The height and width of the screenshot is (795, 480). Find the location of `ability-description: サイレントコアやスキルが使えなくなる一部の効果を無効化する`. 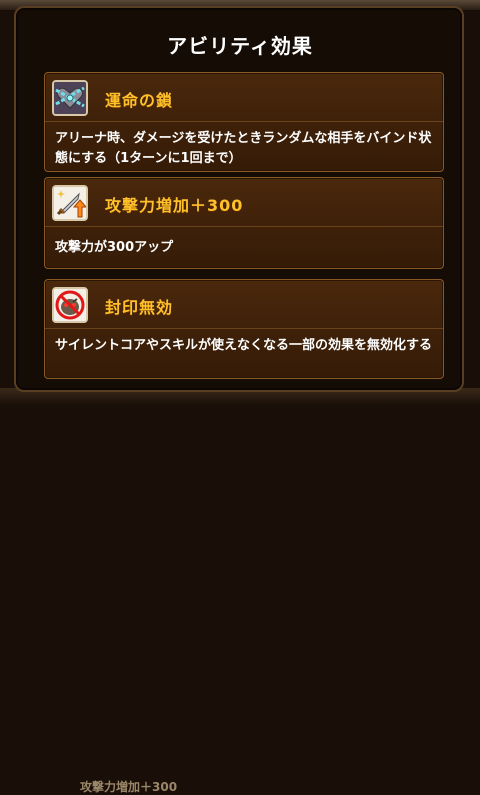

ability-description: サイレントコアやスキルが使えなくなる一部の効果を無効化する is located at coordinates (244, 345).